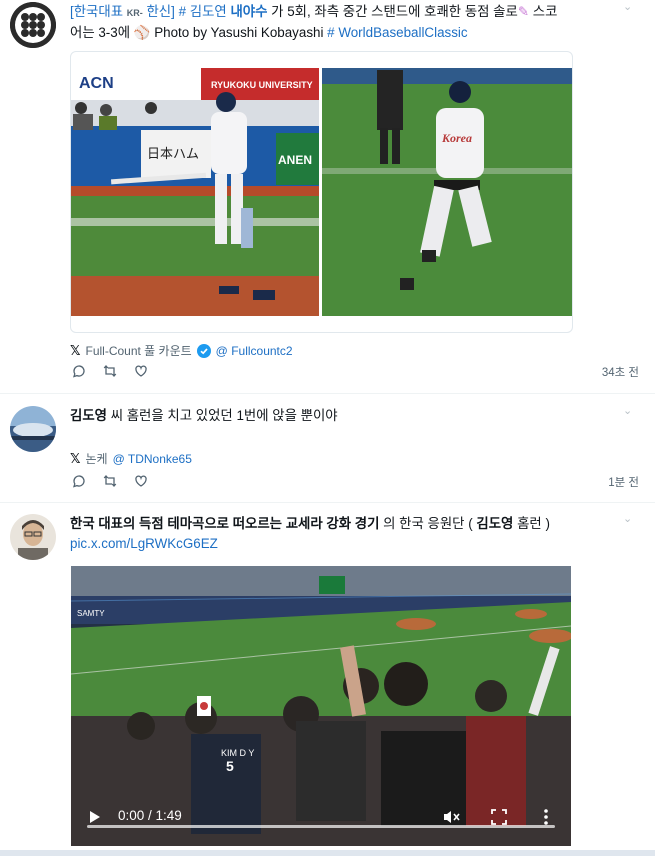 The height and width of the screenshot is (856, 655). I want to click on post-1-time: 34초 전, so click(620, 372).